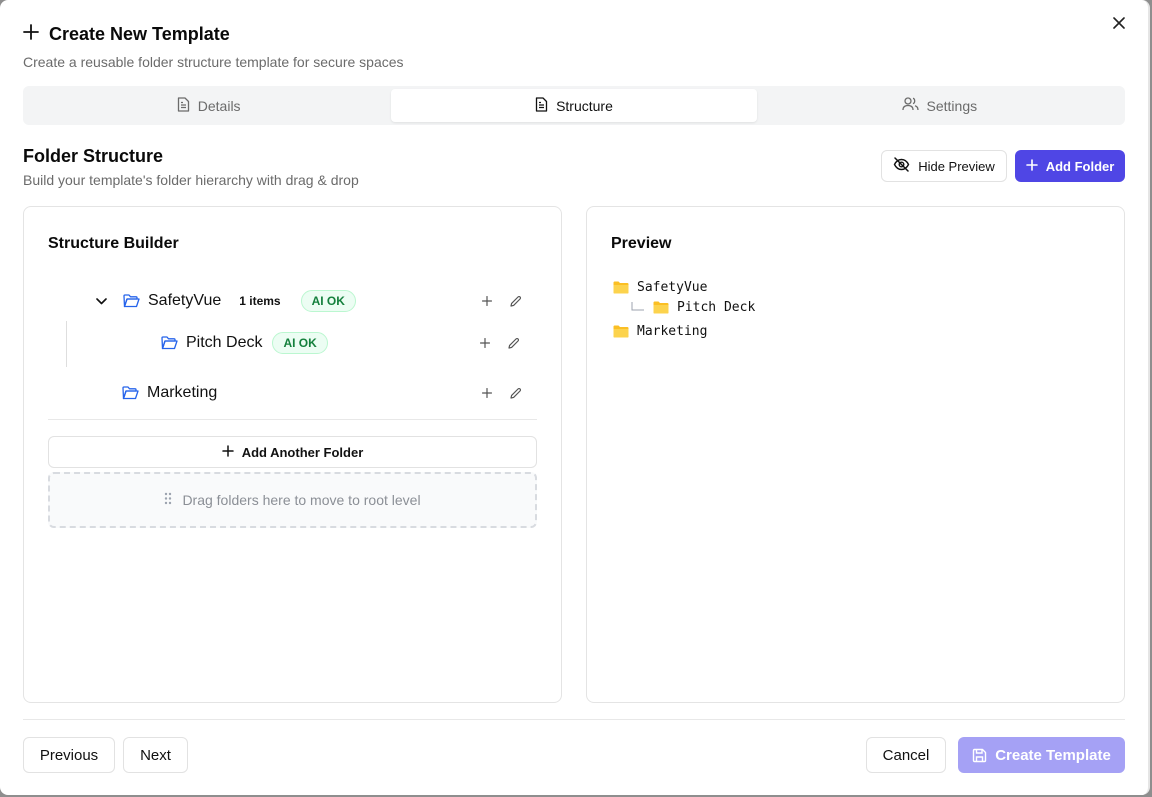 This screenshot has height=797, width=1152. Describe the element at coordinates (226, 301) in the screenshot. I see `folder-row-safetyvue: SafetyVue 1 items AI OK` at that location.